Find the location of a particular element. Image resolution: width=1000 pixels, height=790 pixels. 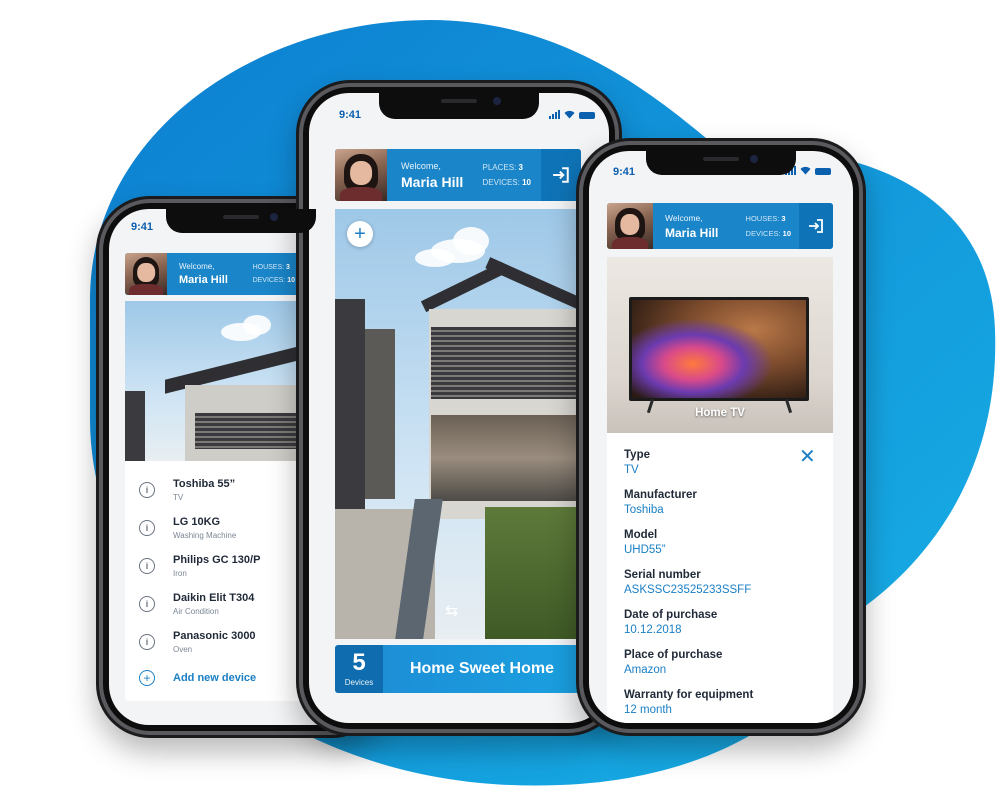

detail-warranty: Warranty for equipment 12 month is located at coordinates (689, 702).